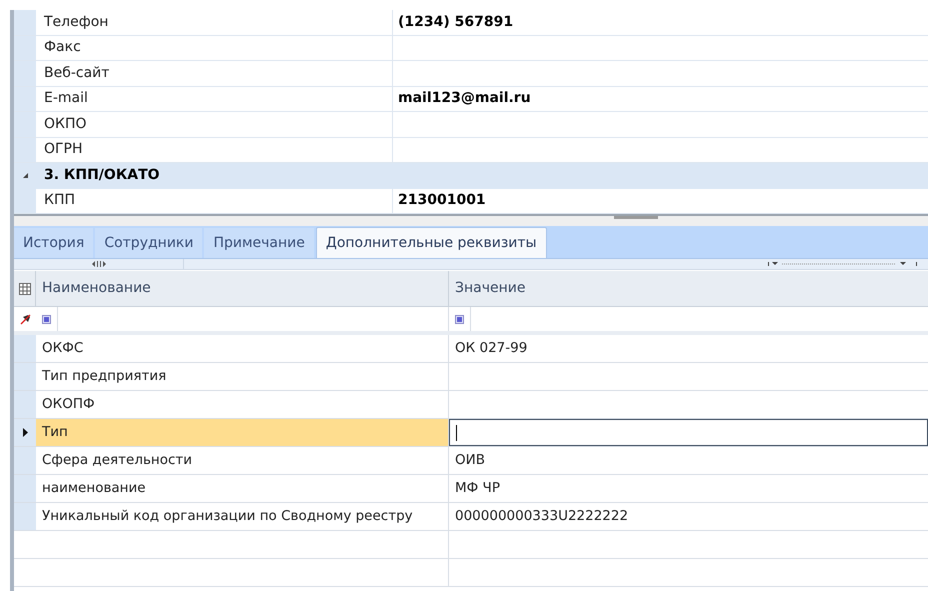  I want to click on splitter, so click(471, 220).